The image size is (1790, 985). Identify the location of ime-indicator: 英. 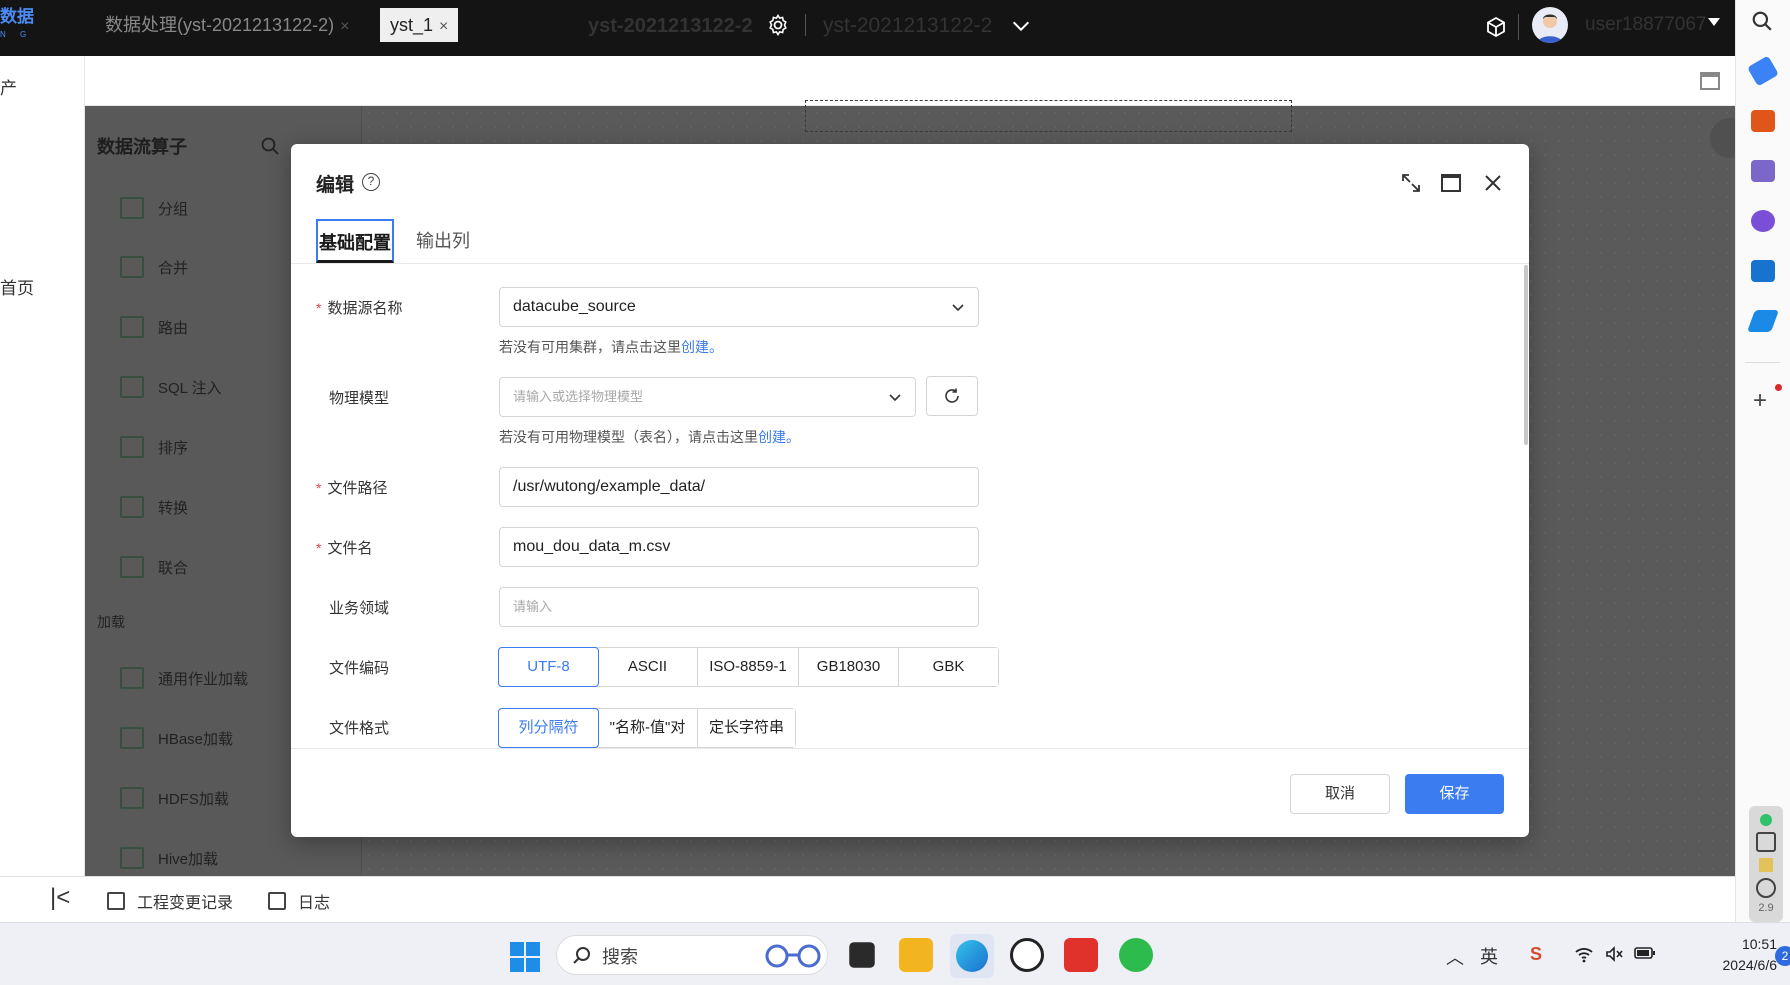
(1489, 956).